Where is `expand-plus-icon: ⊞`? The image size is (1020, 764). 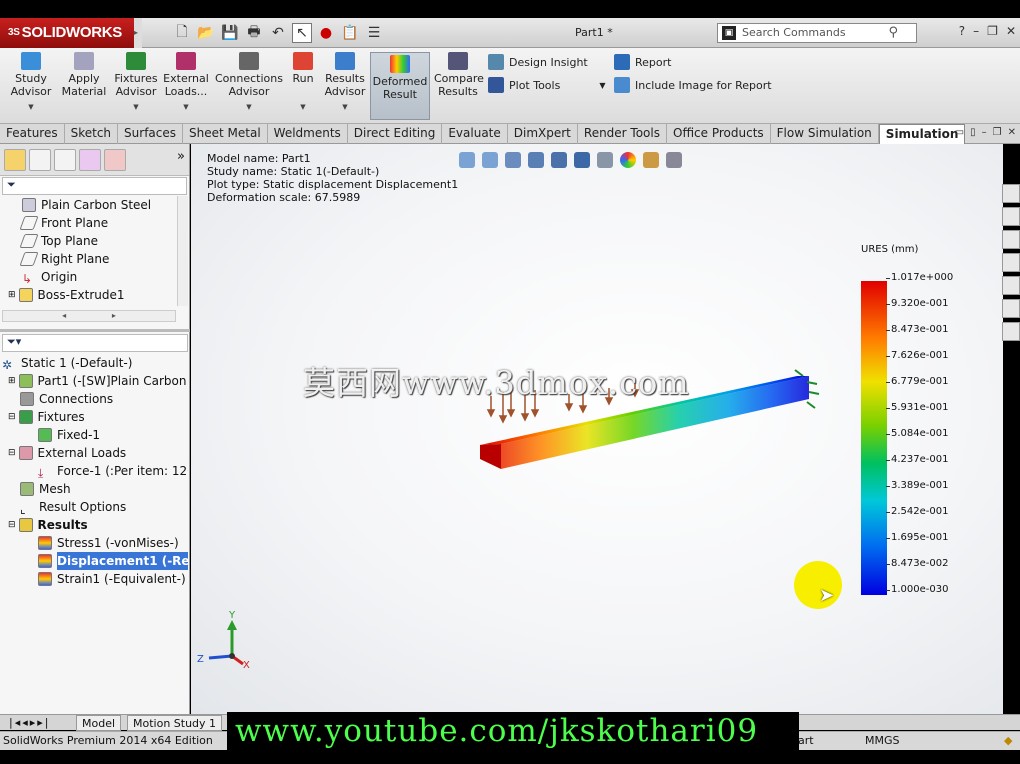
expand-plus-icon: ⊞ is located at coordinates (12, 295).